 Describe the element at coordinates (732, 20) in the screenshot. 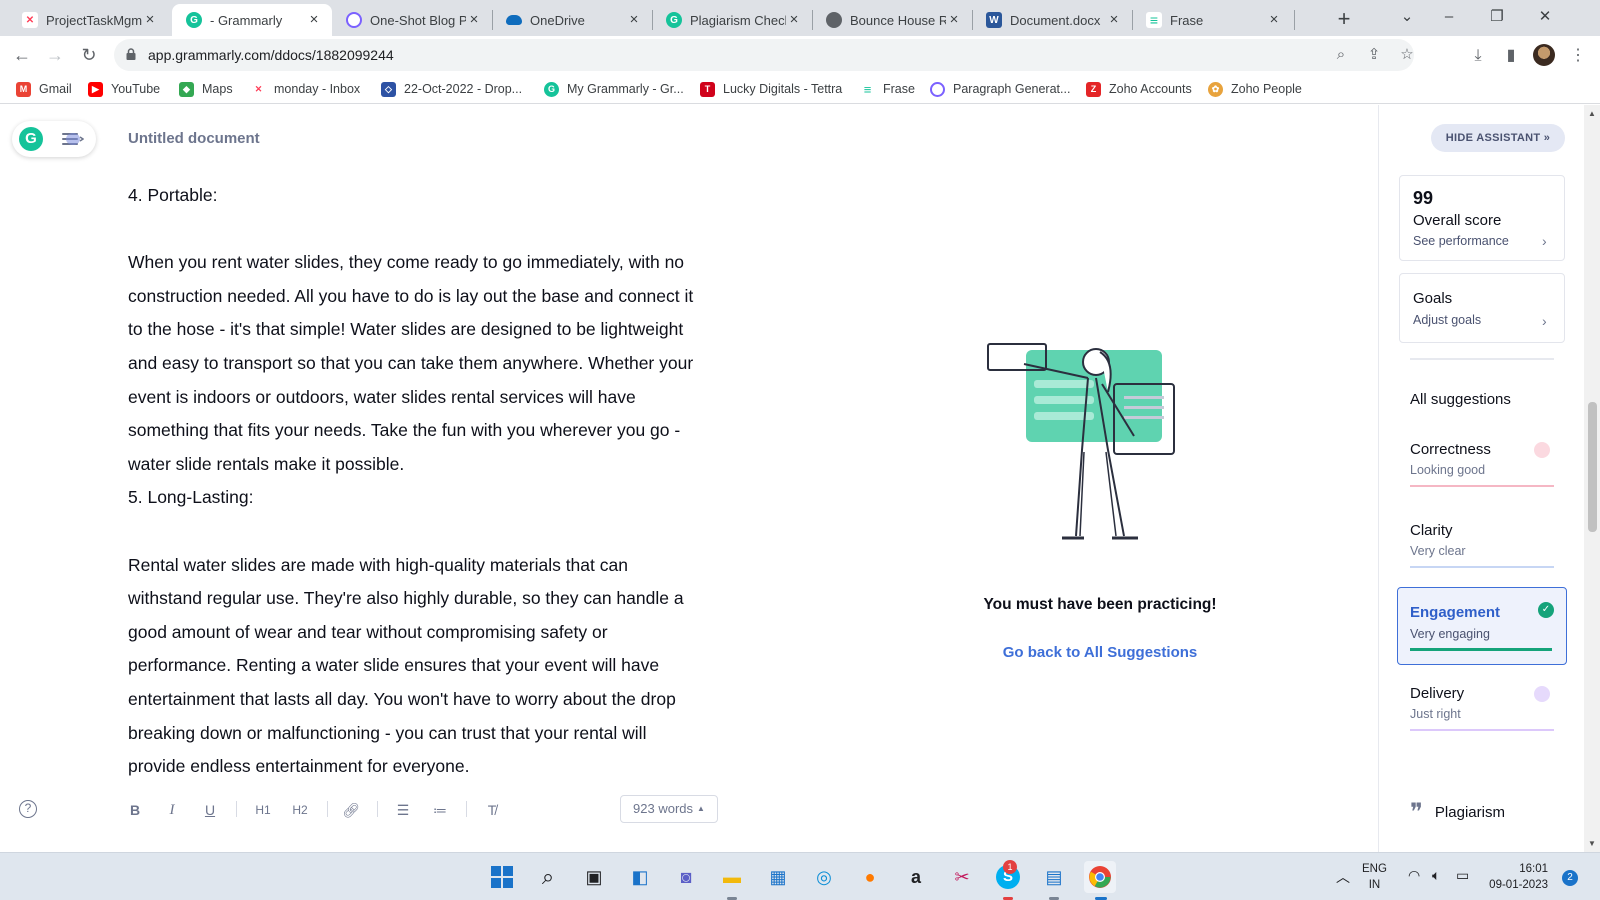

I see `tab-plagiarism-check: G Plagiarism Check ×` at that location.